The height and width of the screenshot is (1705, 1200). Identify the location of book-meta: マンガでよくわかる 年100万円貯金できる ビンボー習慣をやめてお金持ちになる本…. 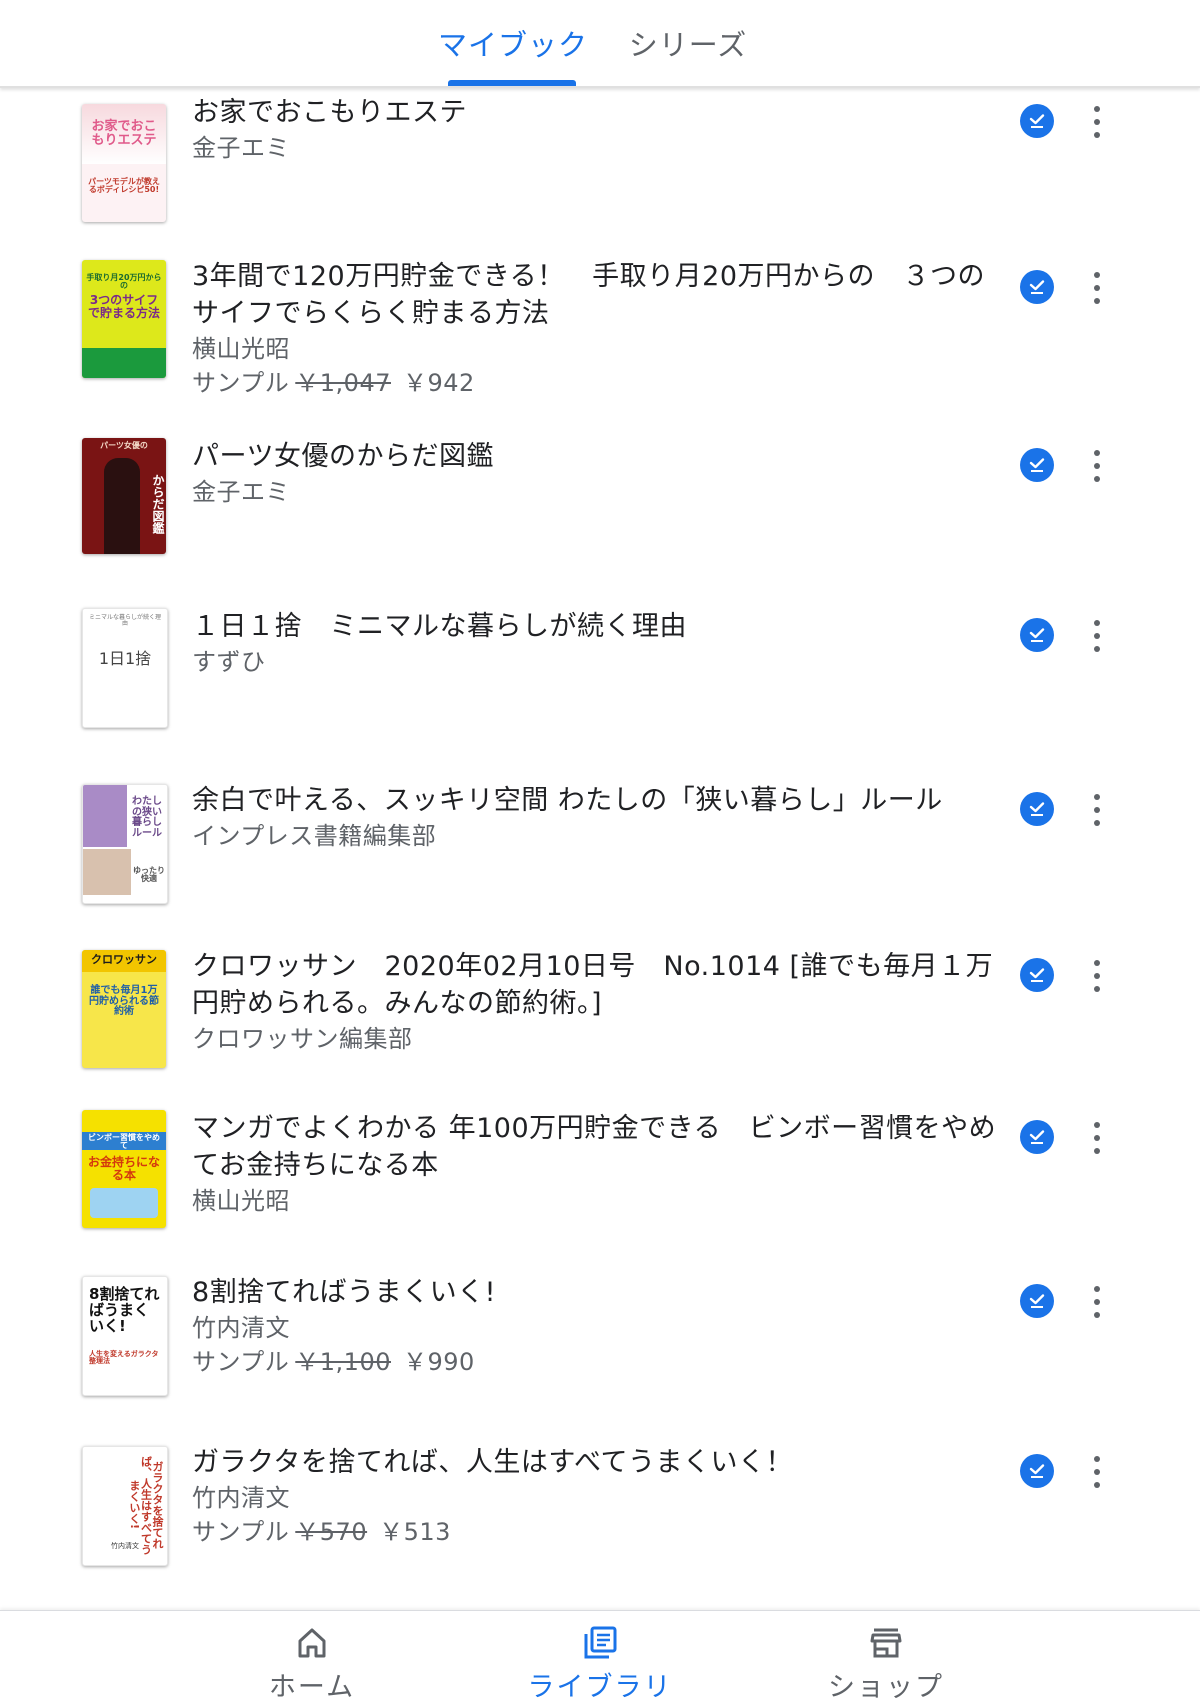
(602, 1164).